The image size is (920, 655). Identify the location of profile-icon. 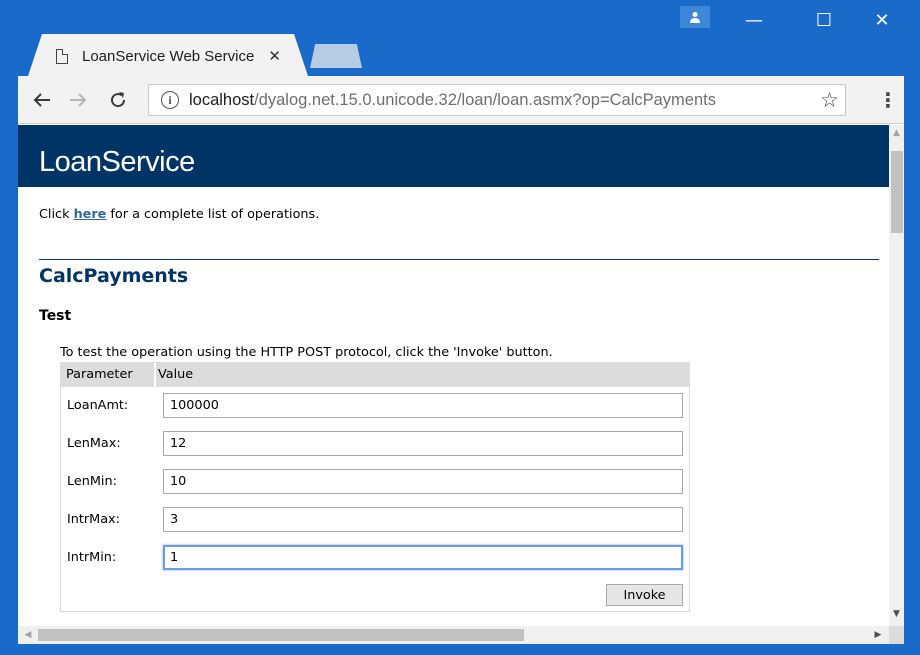
(695, 17).